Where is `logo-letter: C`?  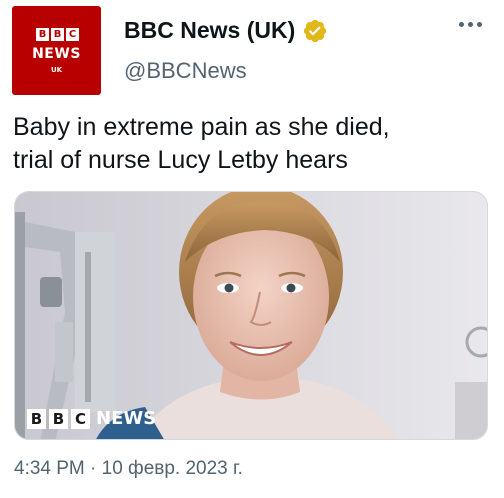
logo-letter: C is located at coordinates (80, 418).